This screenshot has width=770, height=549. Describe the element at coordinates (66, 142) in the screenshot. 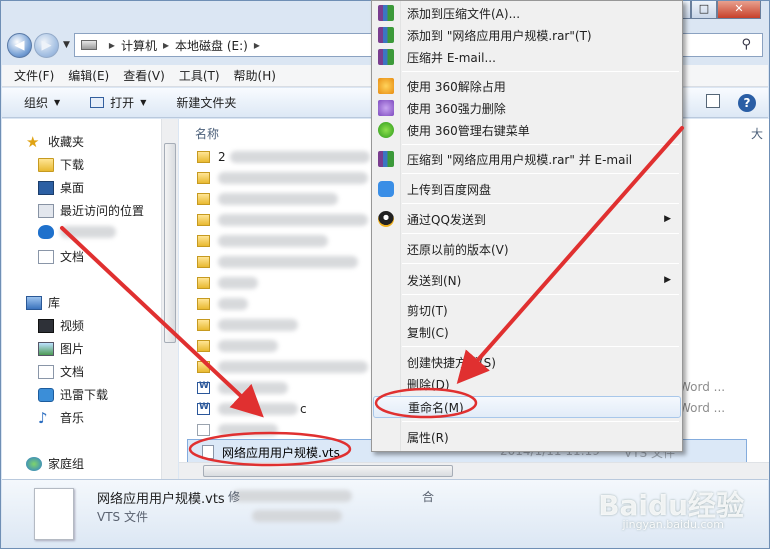

I see `nav-label: 收藏夹` at that location.